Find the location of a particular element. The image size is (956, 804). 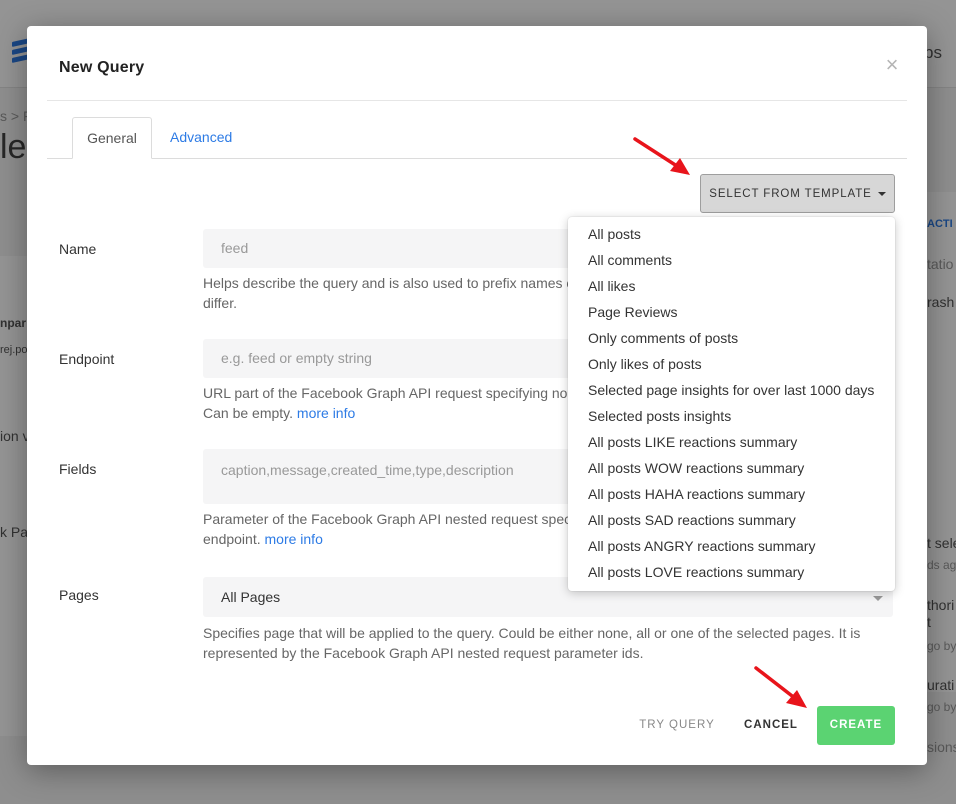

template-option: All comments is located at coordinates (731, 260).